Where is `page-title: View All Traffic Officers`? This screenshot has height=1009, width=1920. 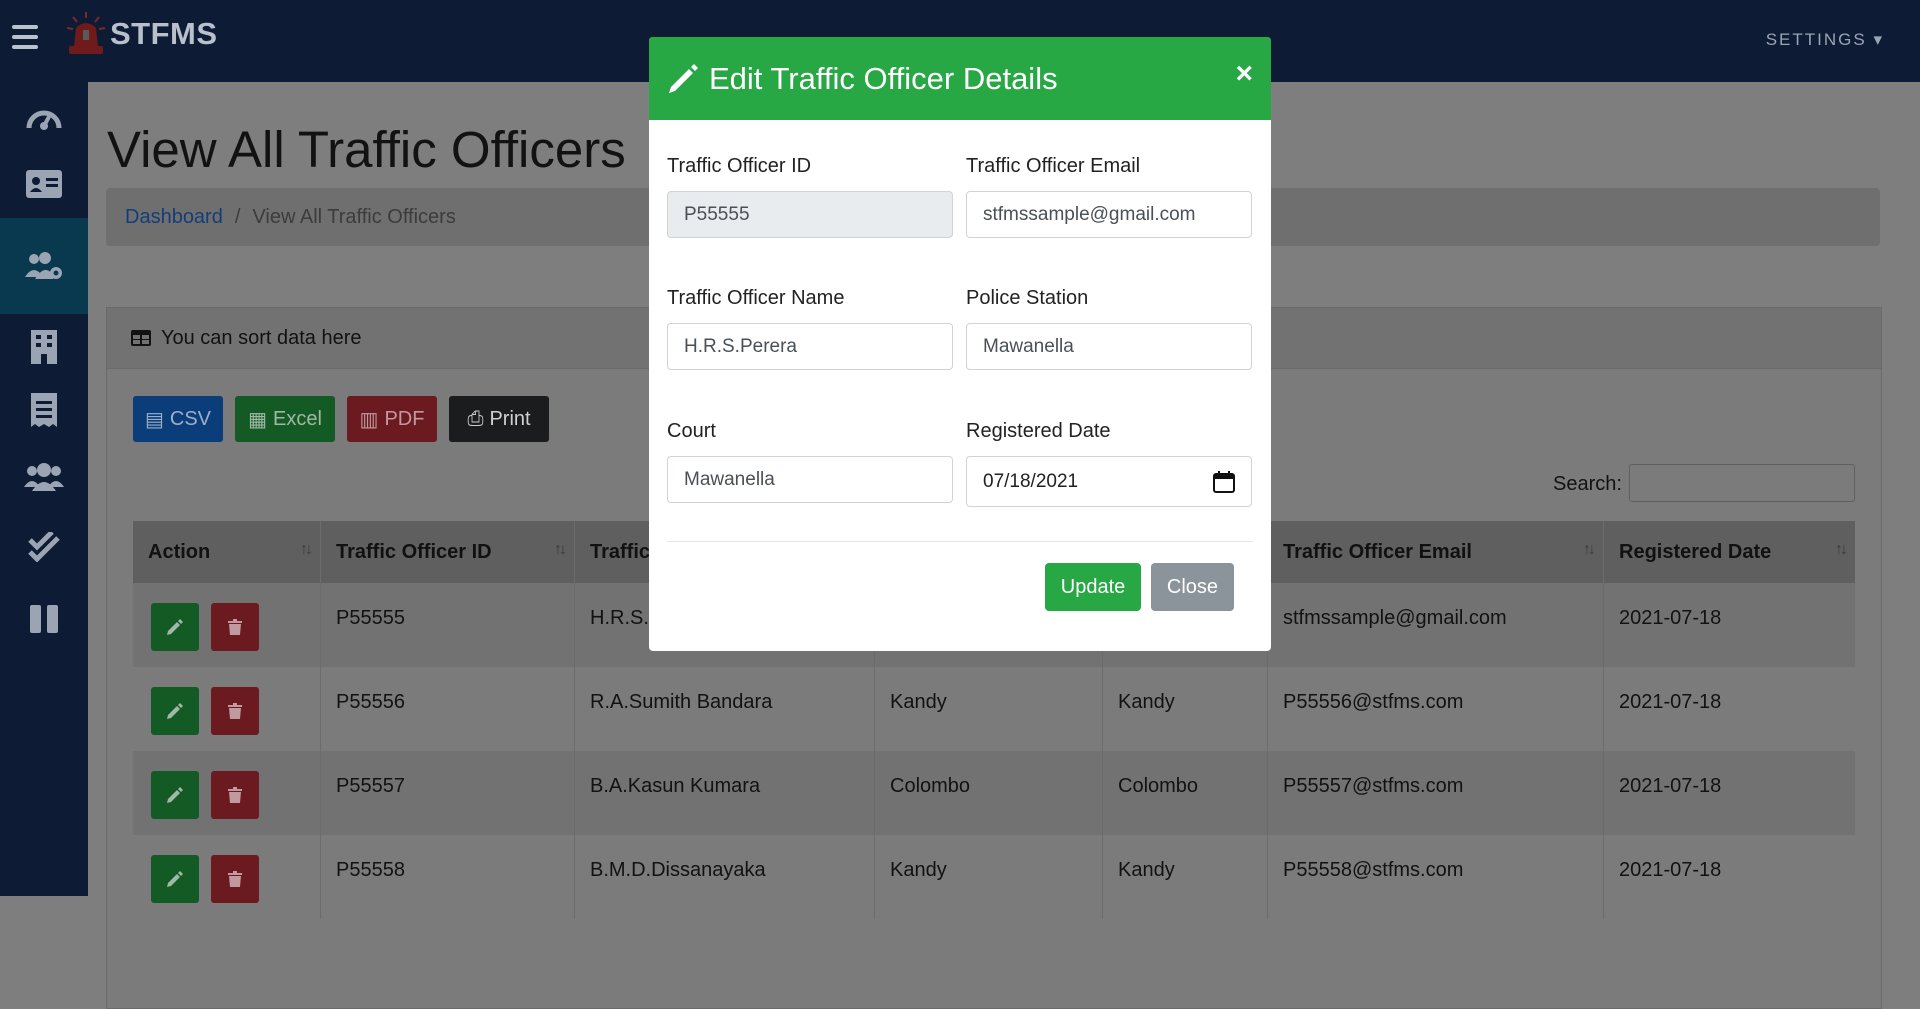 page-title: View All Traffic Officers is located at coordinates (366, 149).